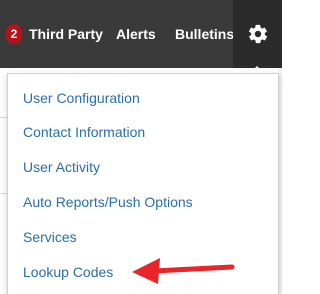 This screenshot has height=294, width=320. Describe the element at coordinates (50, 237) in the screenshot. I see `menu-item-services: Services` at that location.